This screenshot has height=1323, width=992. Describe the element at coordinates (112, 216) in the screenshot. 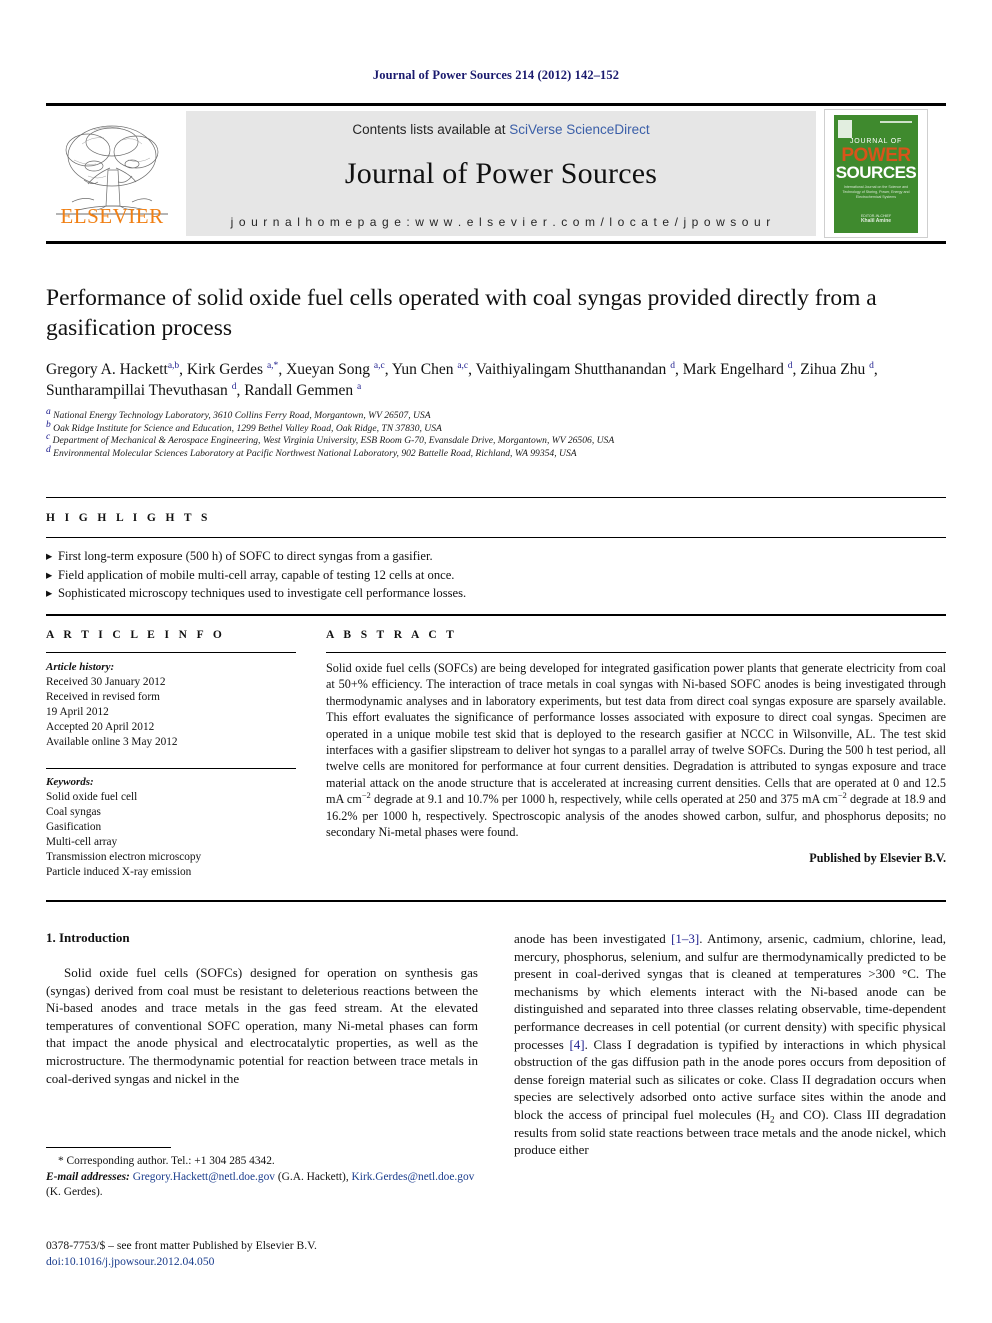

I see `elsevier-wordmark: ELSEVIER` at that location.